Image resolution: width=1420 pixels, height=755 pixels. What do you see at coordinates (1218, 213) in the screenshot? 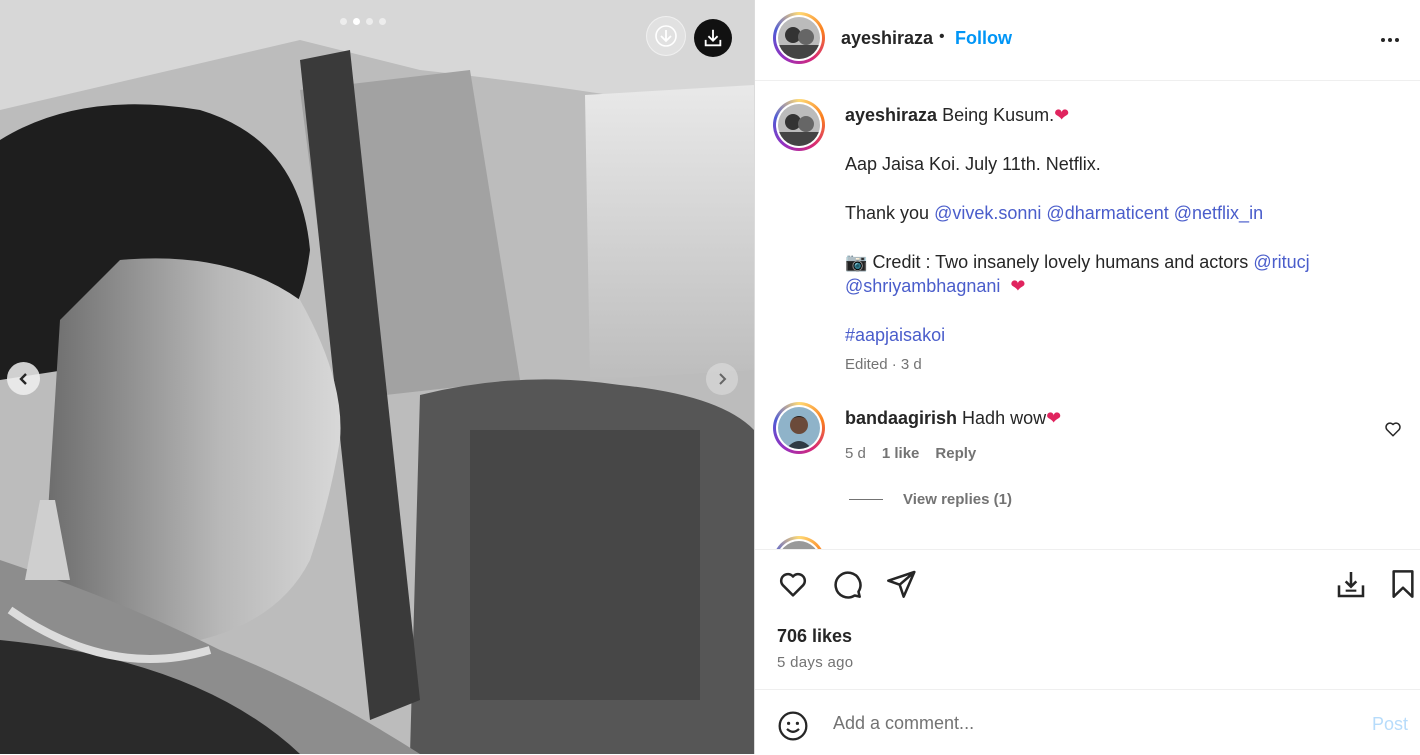
I see `mention-link: @netflix_in` at bounding box center [1218, 213].